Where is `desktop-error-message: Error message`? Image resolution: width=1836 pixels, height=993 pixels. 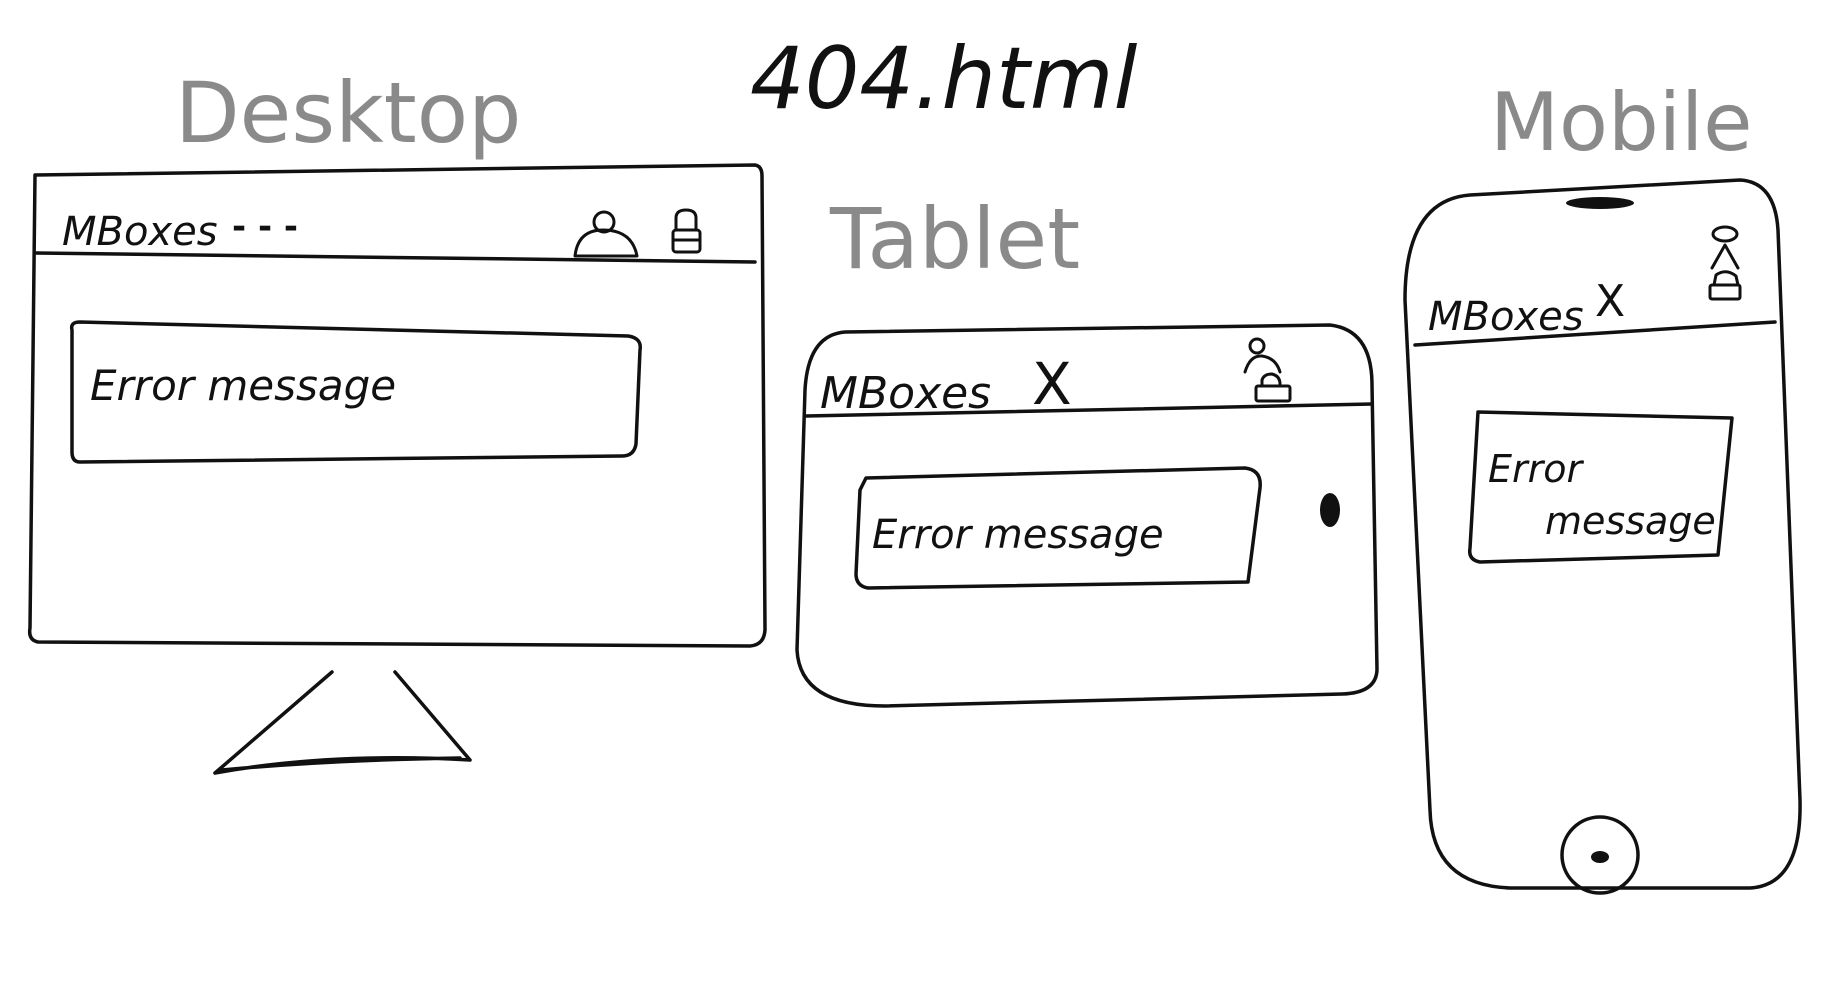 desktop-error-message: Error message is located at coordinates (243, 385).